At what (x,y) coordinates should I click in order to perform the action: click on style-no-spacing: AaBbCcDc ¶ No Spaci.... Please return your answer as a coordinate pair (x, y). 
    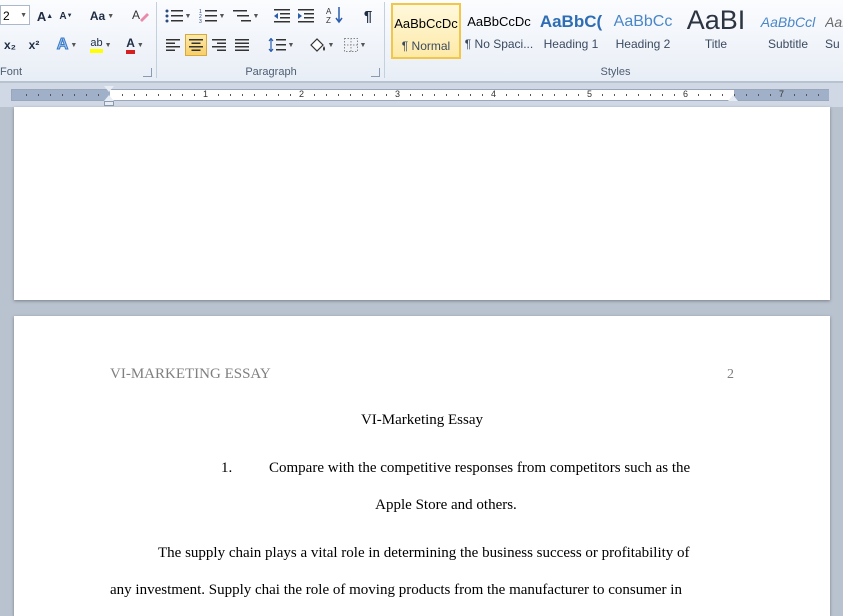
    Looking at the image, I should click on (499, 31).